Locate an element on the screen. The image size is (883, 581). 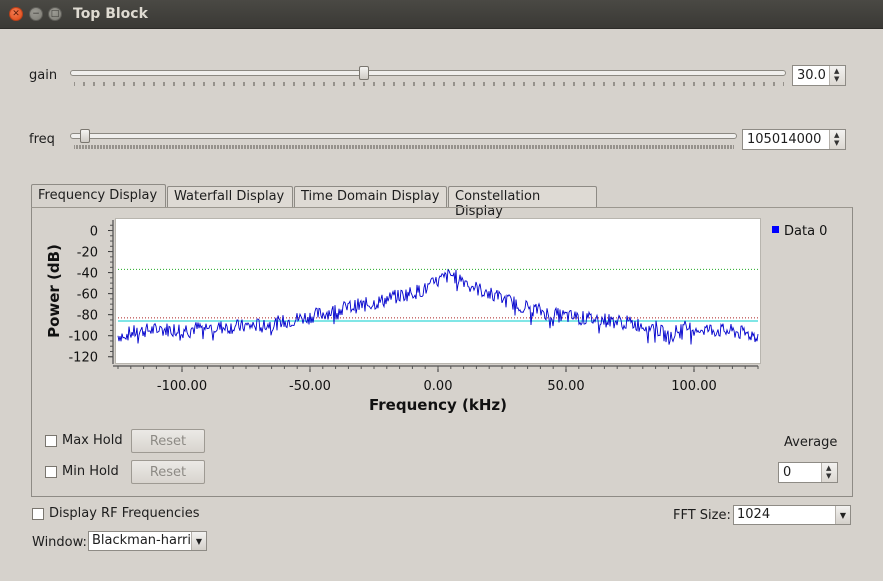
average-label: Average is located at coordinates (811, 442).